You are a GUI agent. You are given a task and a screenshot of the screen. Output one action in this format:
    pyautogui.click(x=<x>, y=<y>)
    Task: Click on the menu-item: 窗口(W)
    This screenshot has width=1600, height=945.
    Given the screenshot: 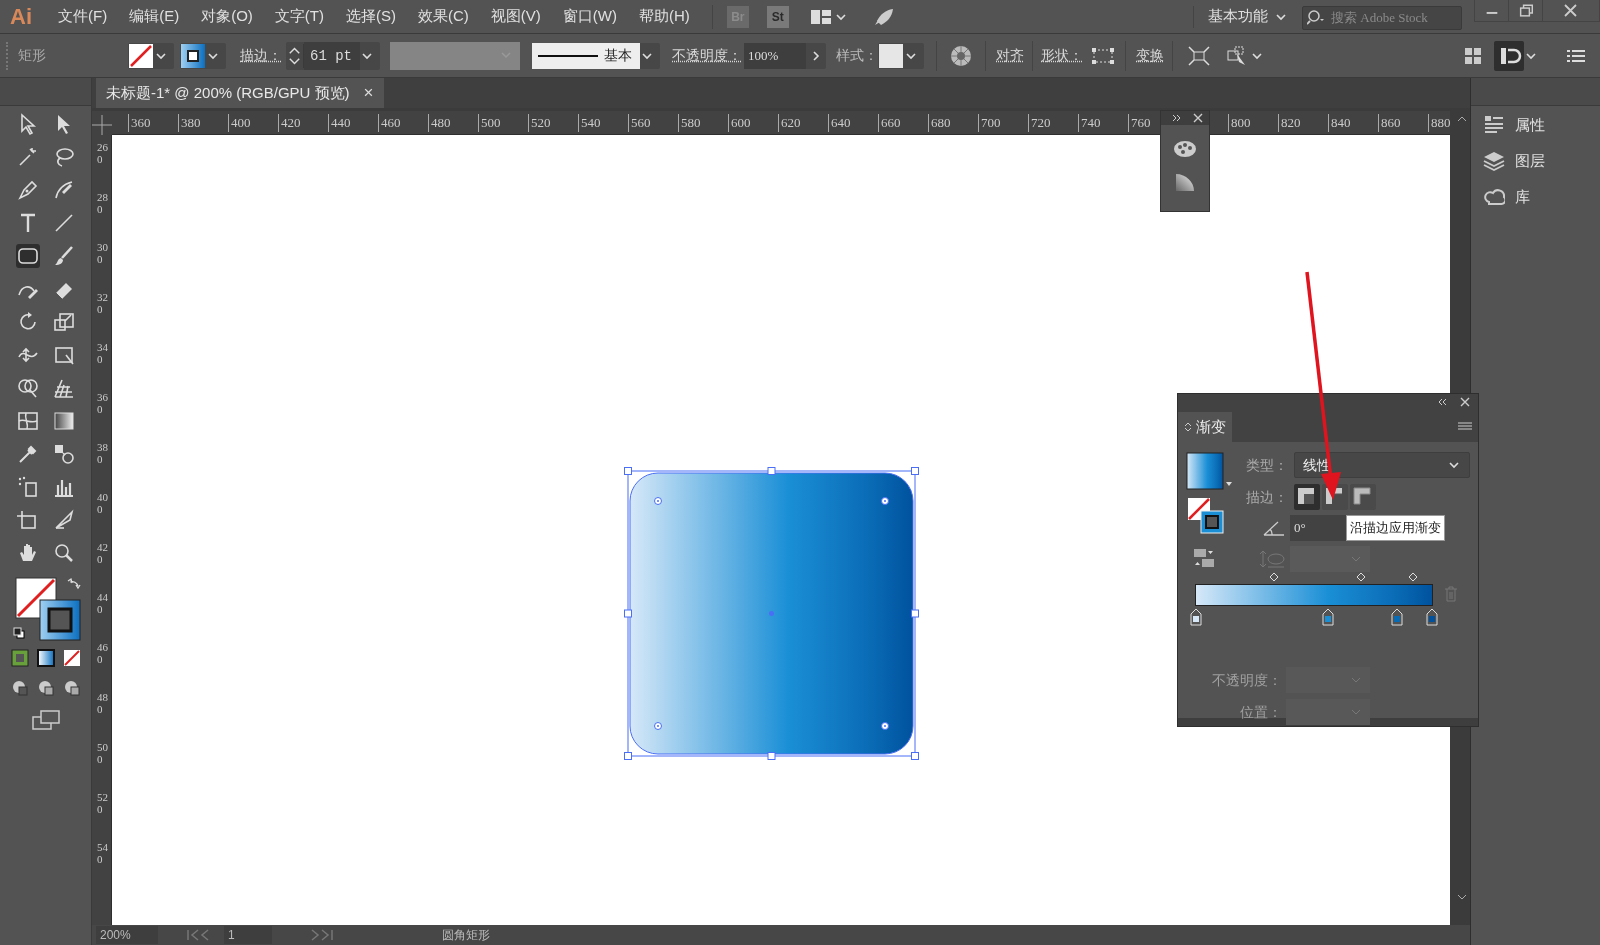 What is the action you would take?
    pyautogui.click(x=589, y=16)
    